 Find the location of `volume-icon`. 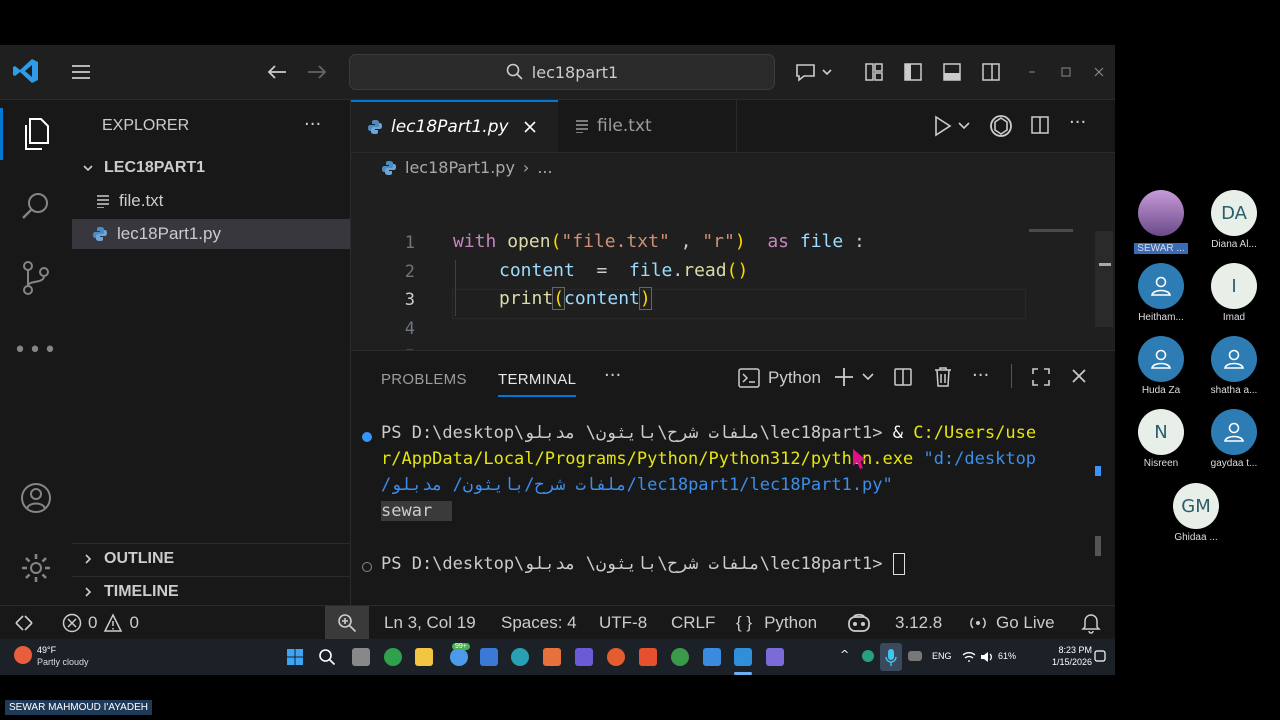

volume-icon is located at coordinates (987, 657).